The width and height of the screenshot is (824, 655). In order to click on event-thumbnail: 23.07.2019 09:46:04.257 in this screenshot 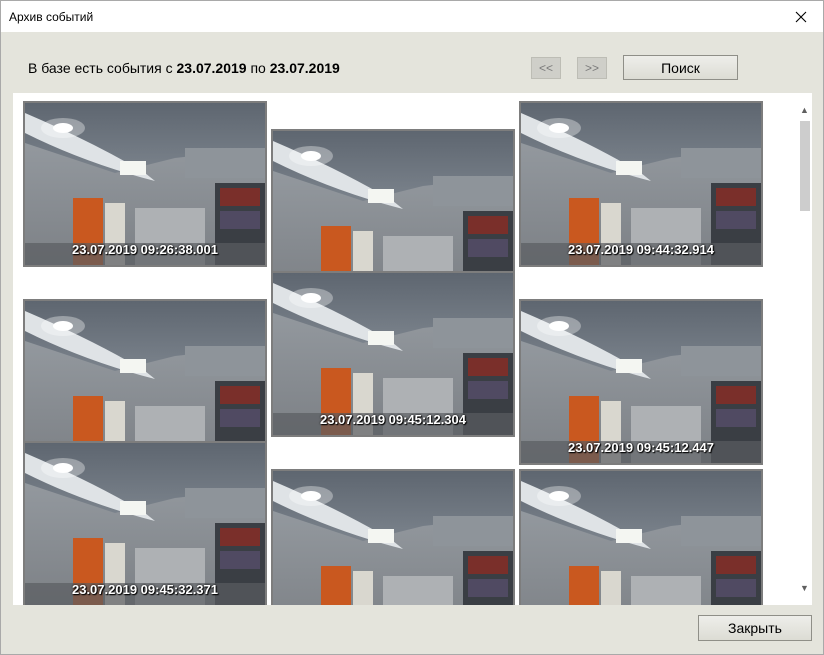, I will do `click(641, 537)`.